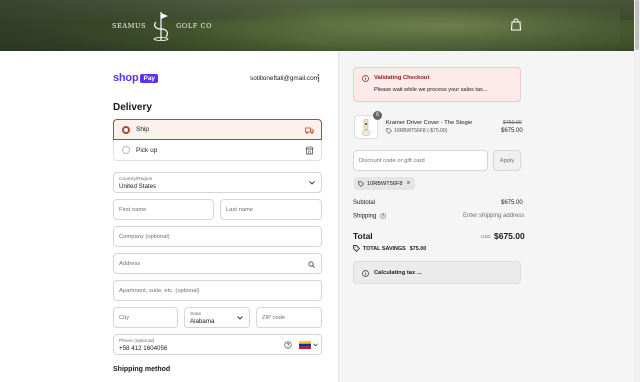 The height and width of the screenshot is (382, 640). What do you see at coordinates (133, 209) in the screenshot?
I see `first-name-placeholder: First name` at bounding box center [133, 209].